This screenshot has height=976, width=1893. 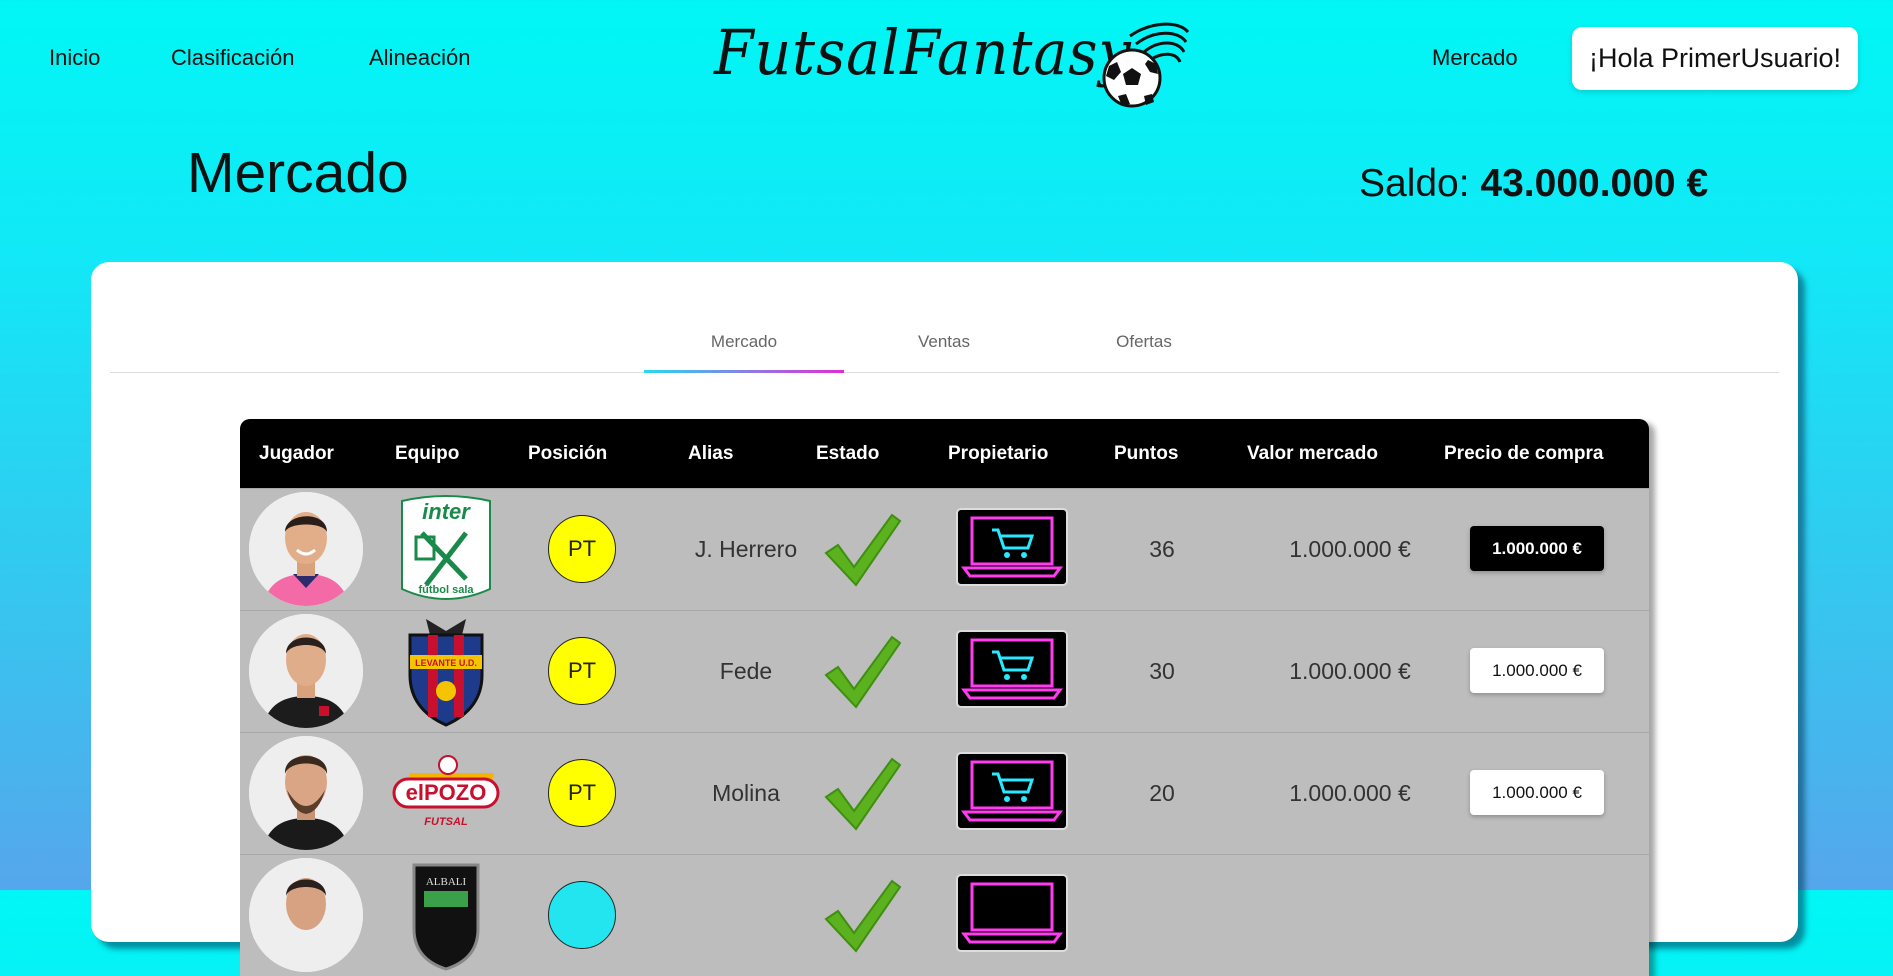 What do you see at coordinates (923, 52) in the screenshot?
I see `logo-text: FutsalFantasy` at bounding box center [923, 52].